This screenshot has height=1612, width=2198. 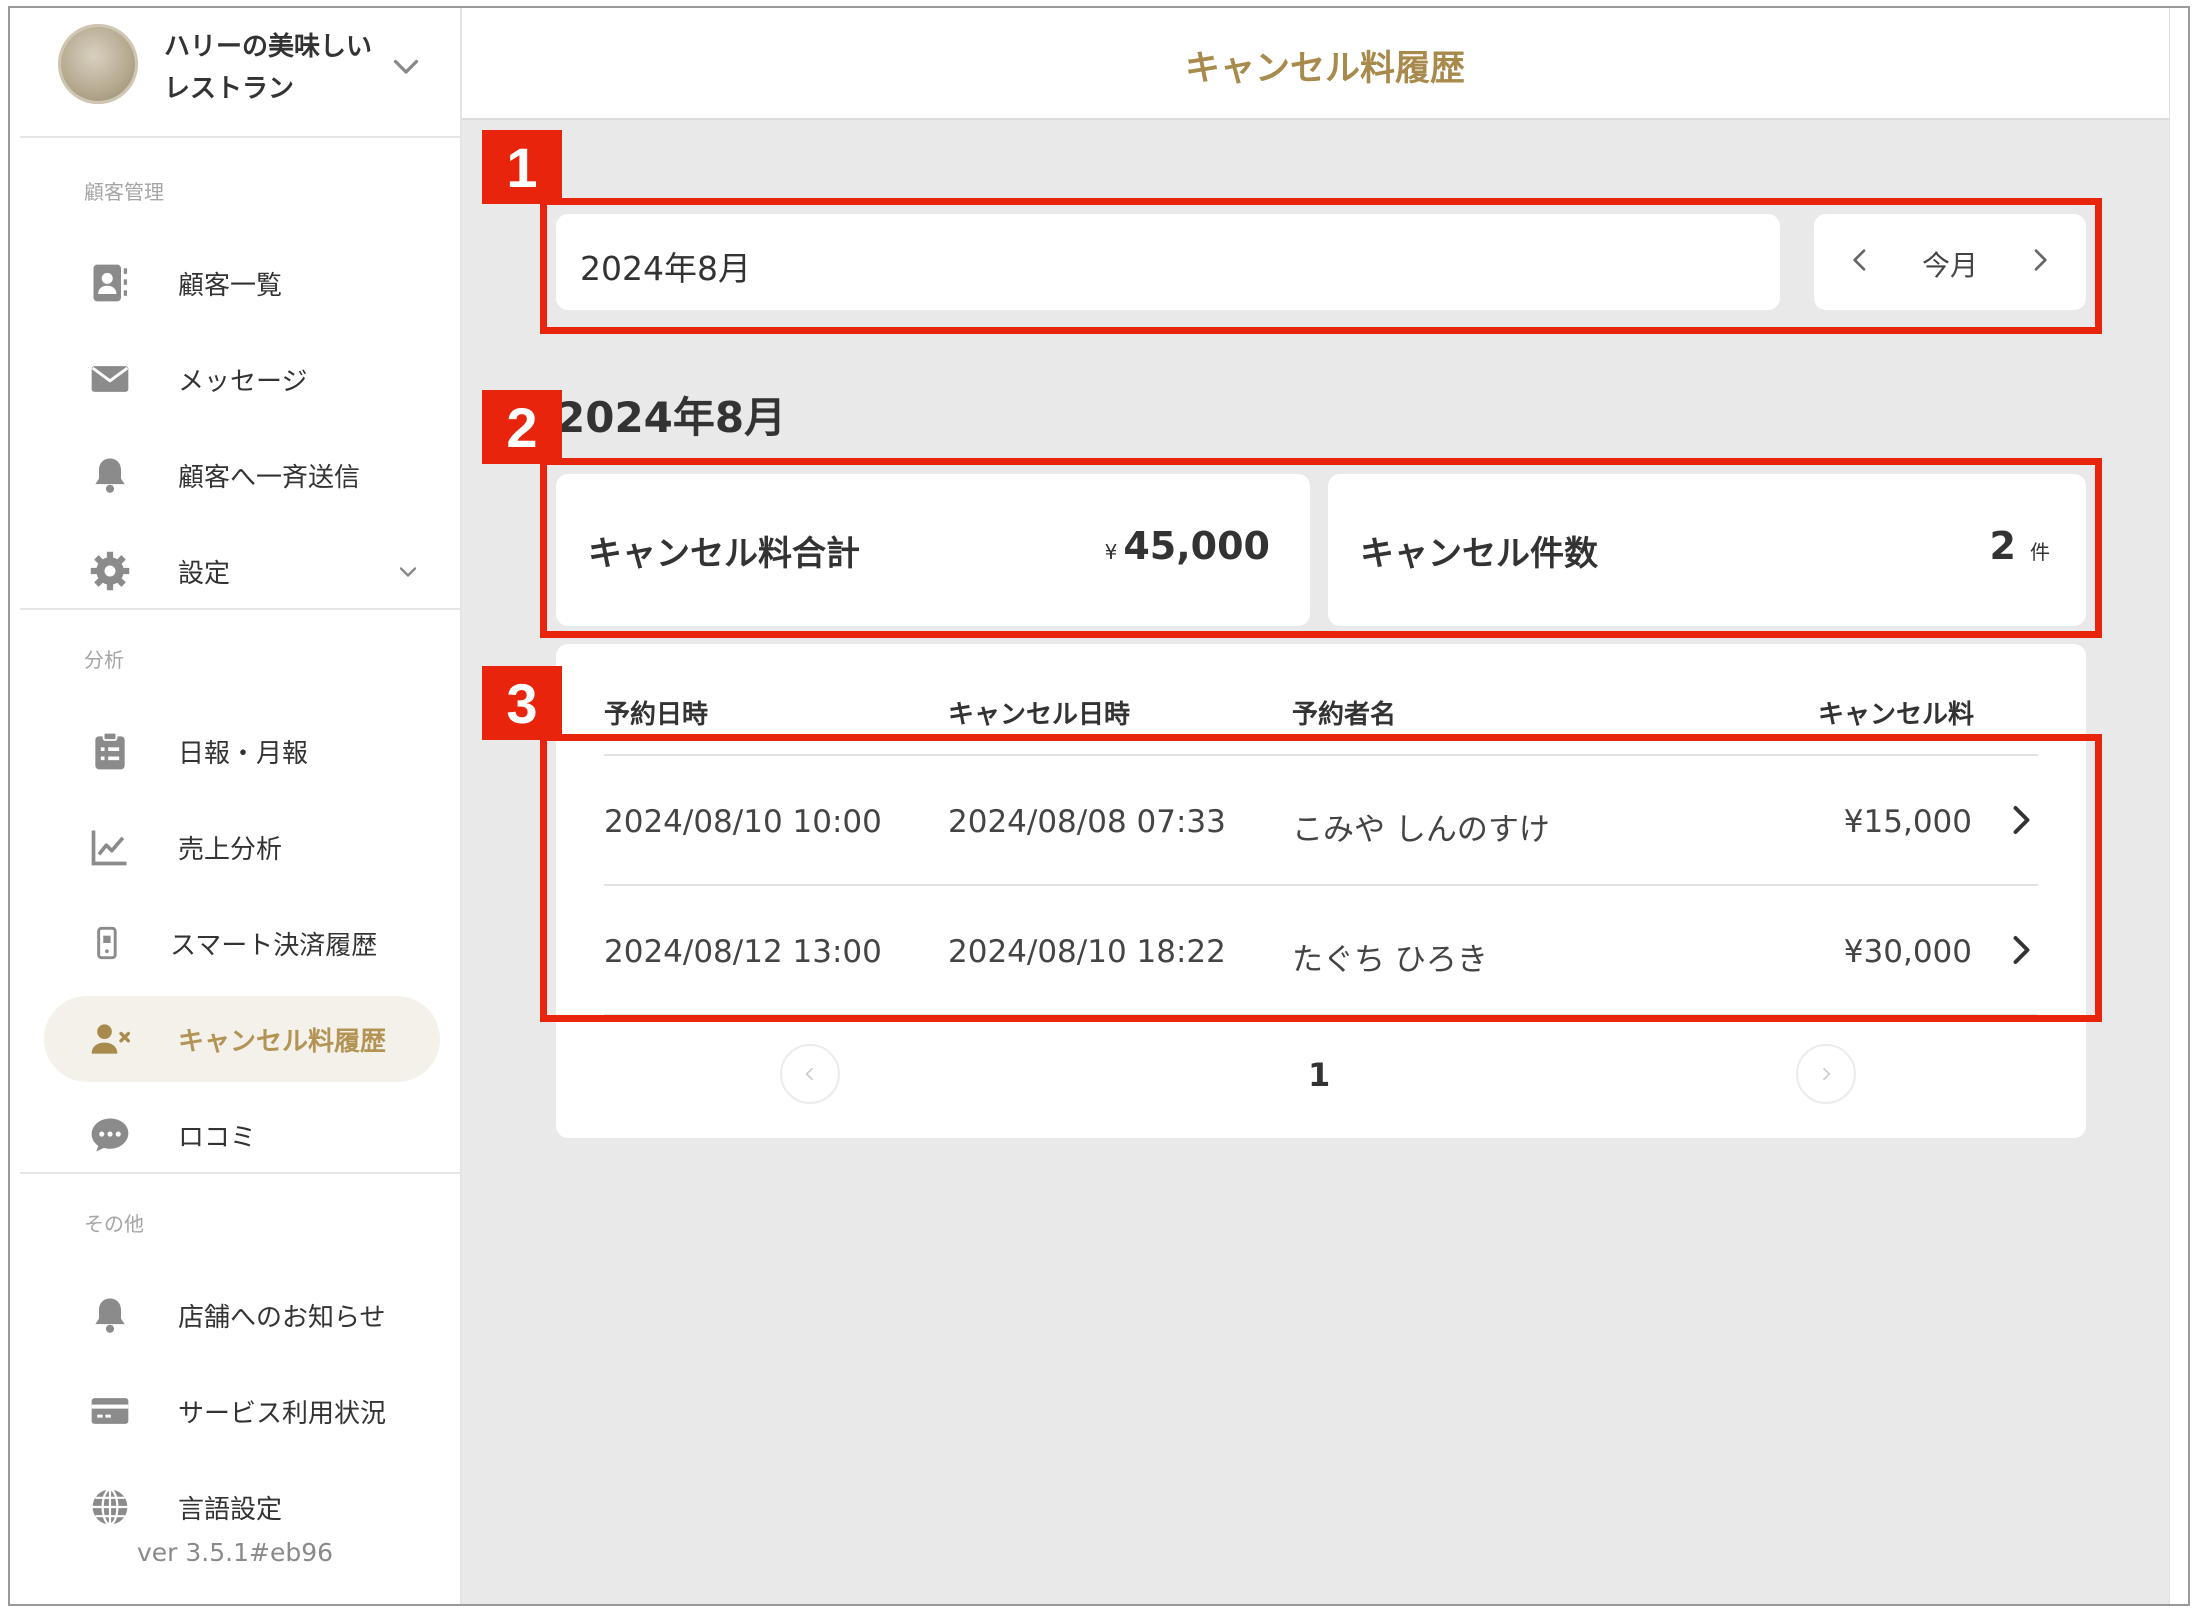 I want to click on scrollbar, so click(x=2178, y=806).